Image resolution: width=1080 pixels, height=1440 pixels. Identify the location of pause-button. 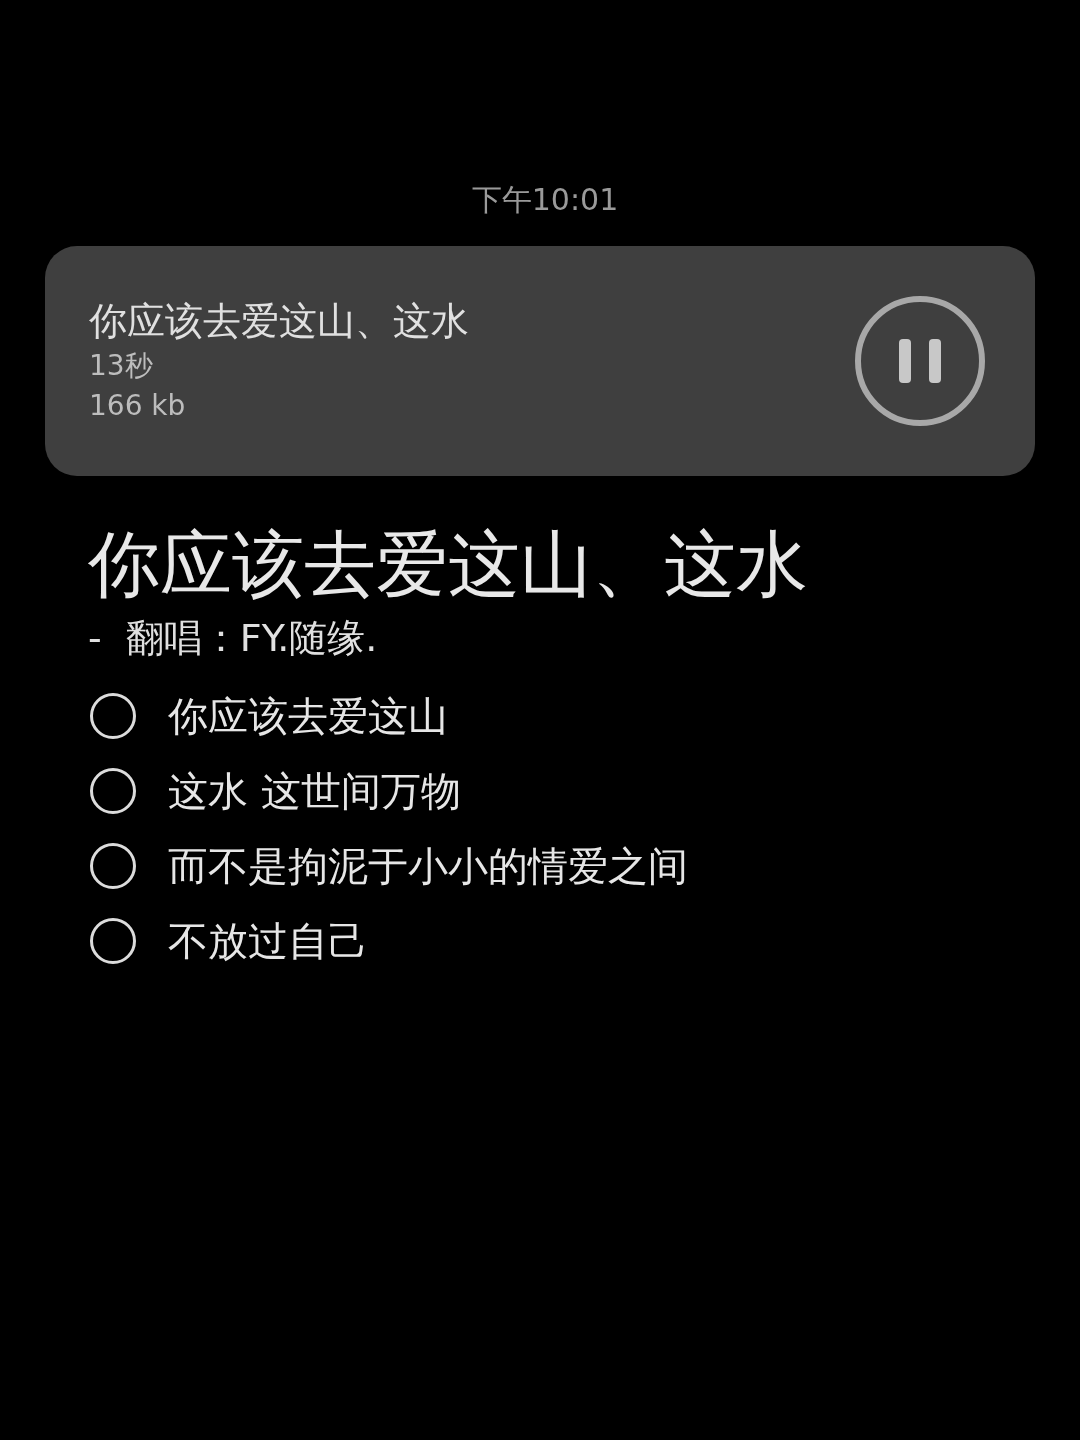
(920, 361).